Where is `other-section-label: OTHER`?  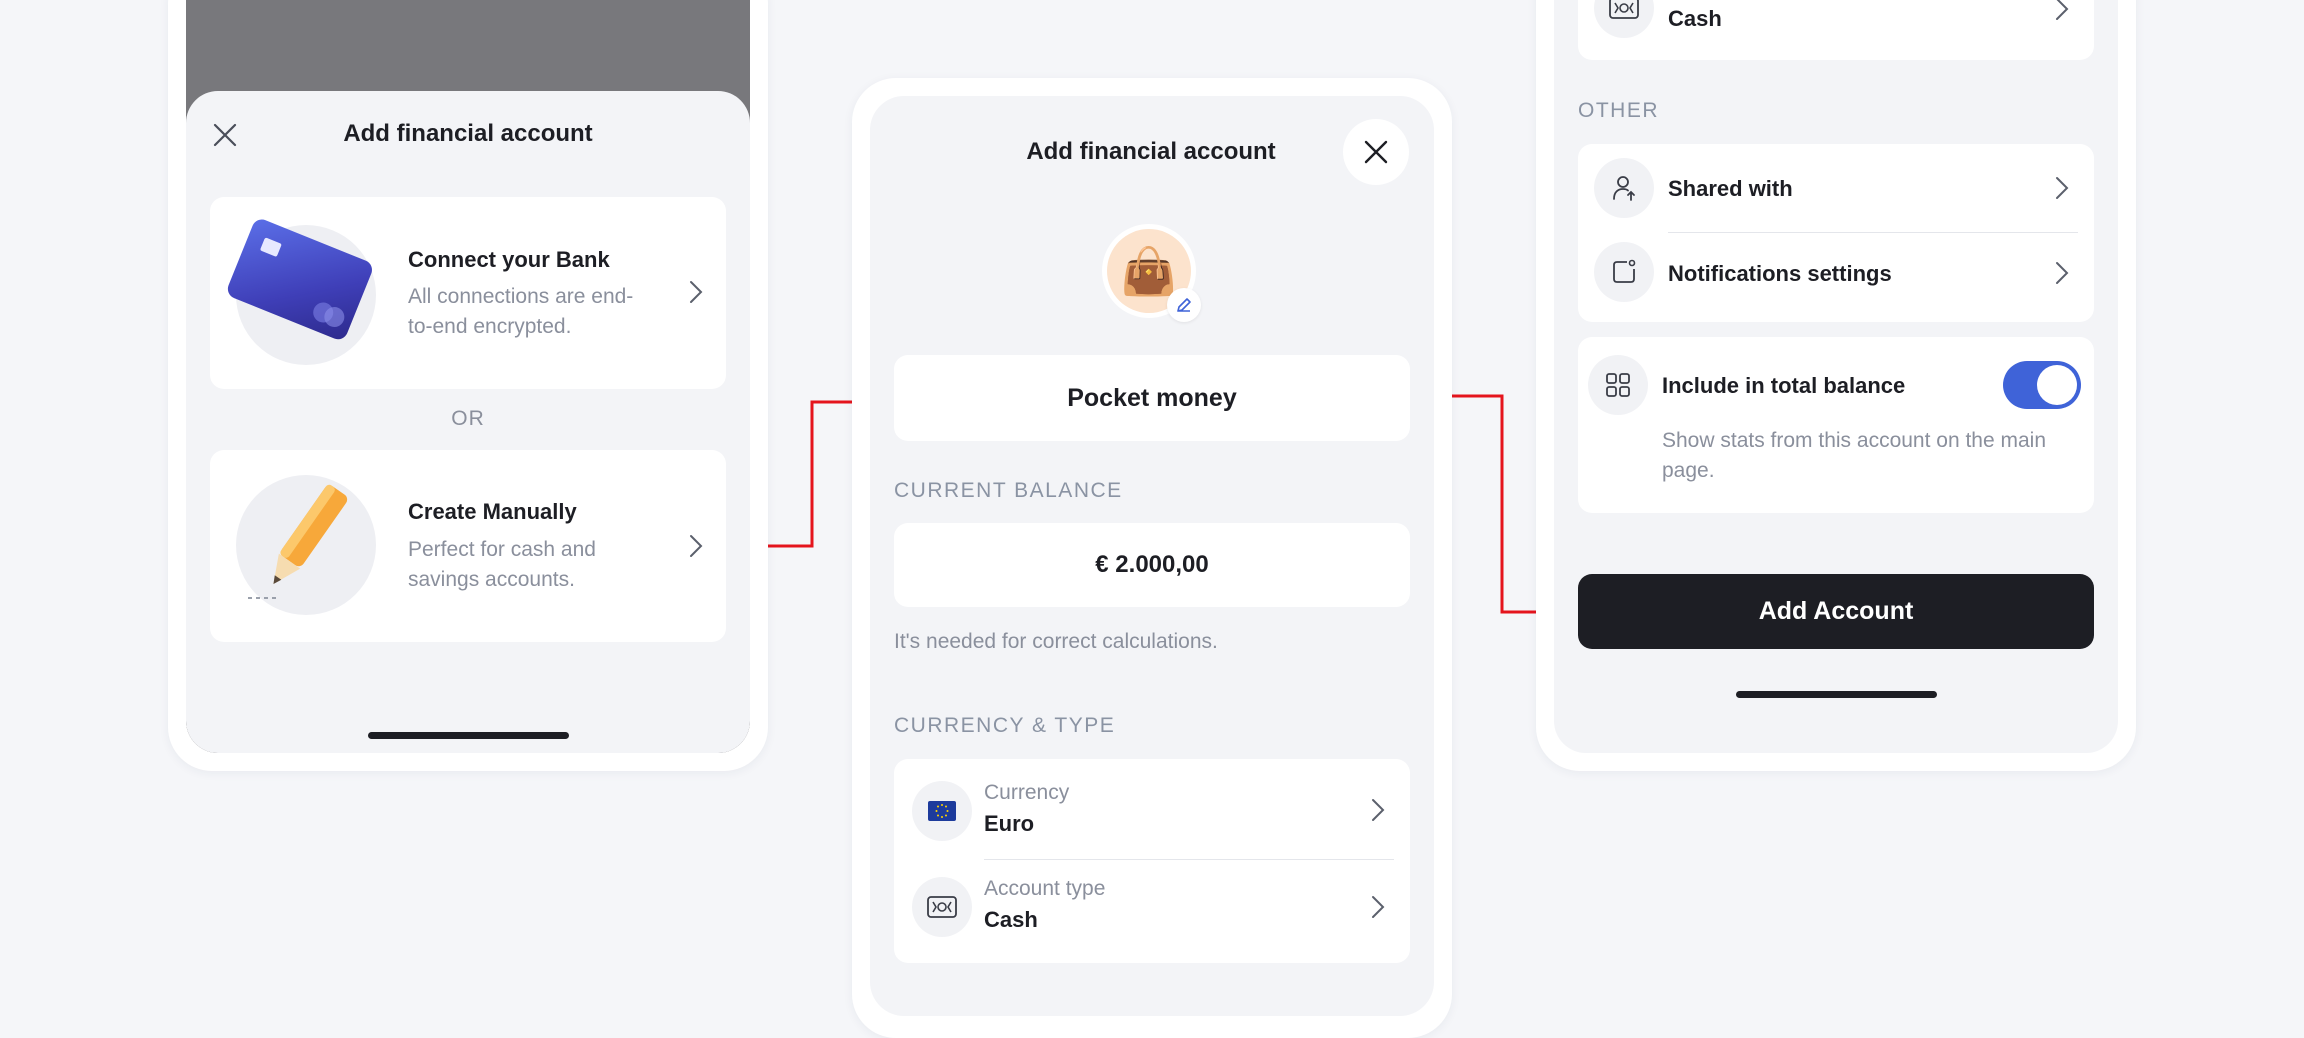 other-section-label: OTHER is located at coordinates (1618, 110).